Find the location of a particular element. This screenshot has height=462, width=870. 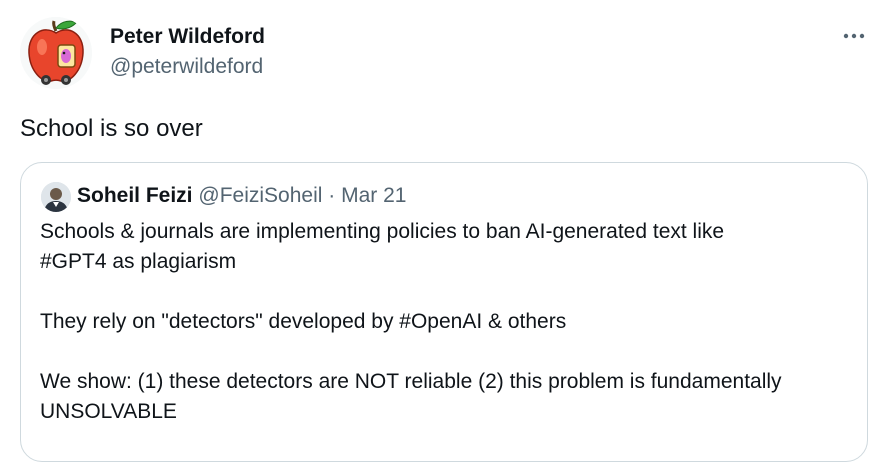

quoted-author-handle: @FeiziSoheil is located at coordinates (260, 195).